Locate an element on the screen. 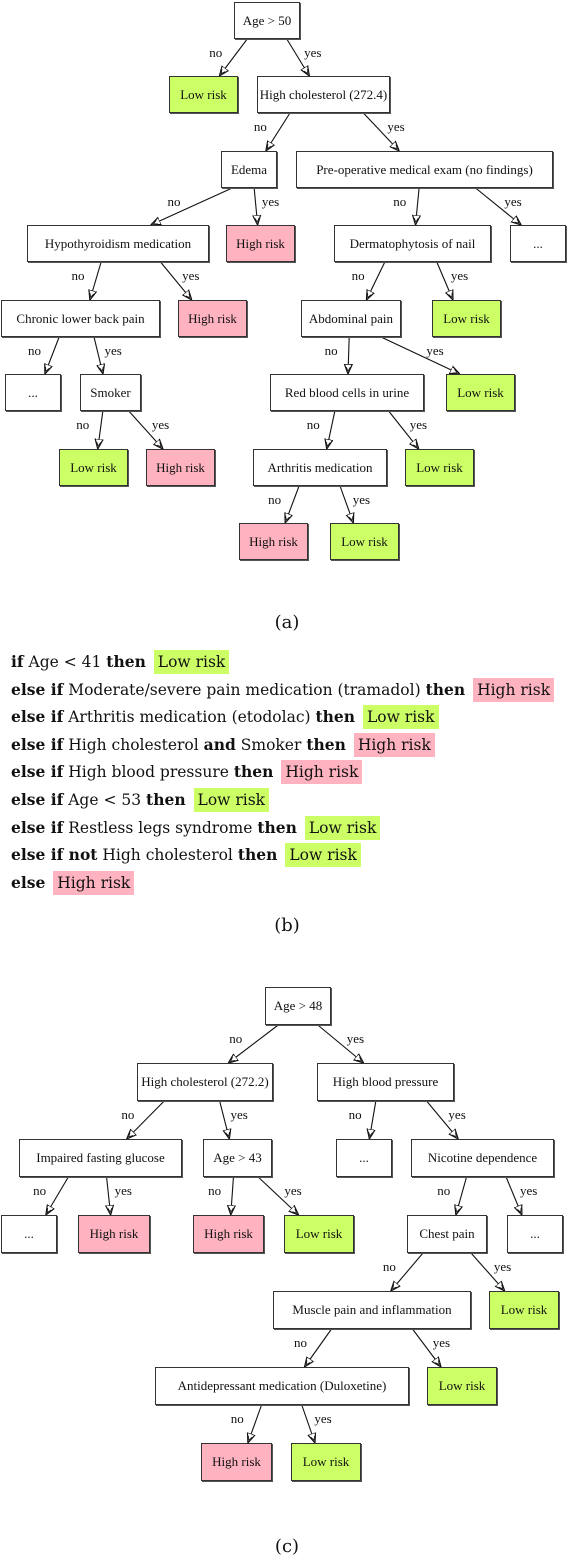 The height and width of the screenshot is (1562, 574). node-label: Age > 48 is located at coordinates (298, 1005).